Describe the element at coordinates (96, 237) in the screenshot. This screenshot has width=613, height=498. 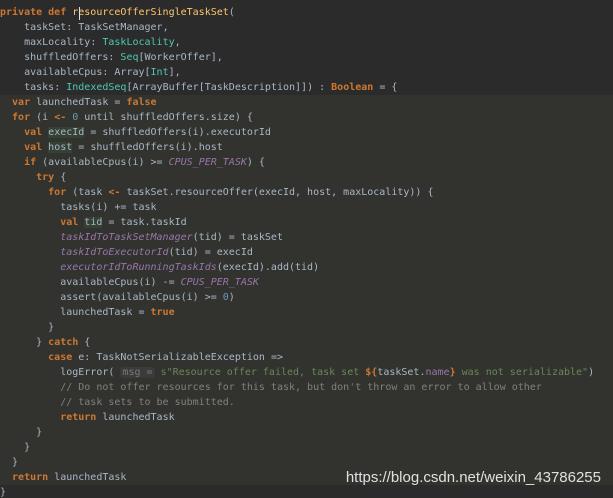
I see `code-token: taskIdToTaskSetManager` at that location.